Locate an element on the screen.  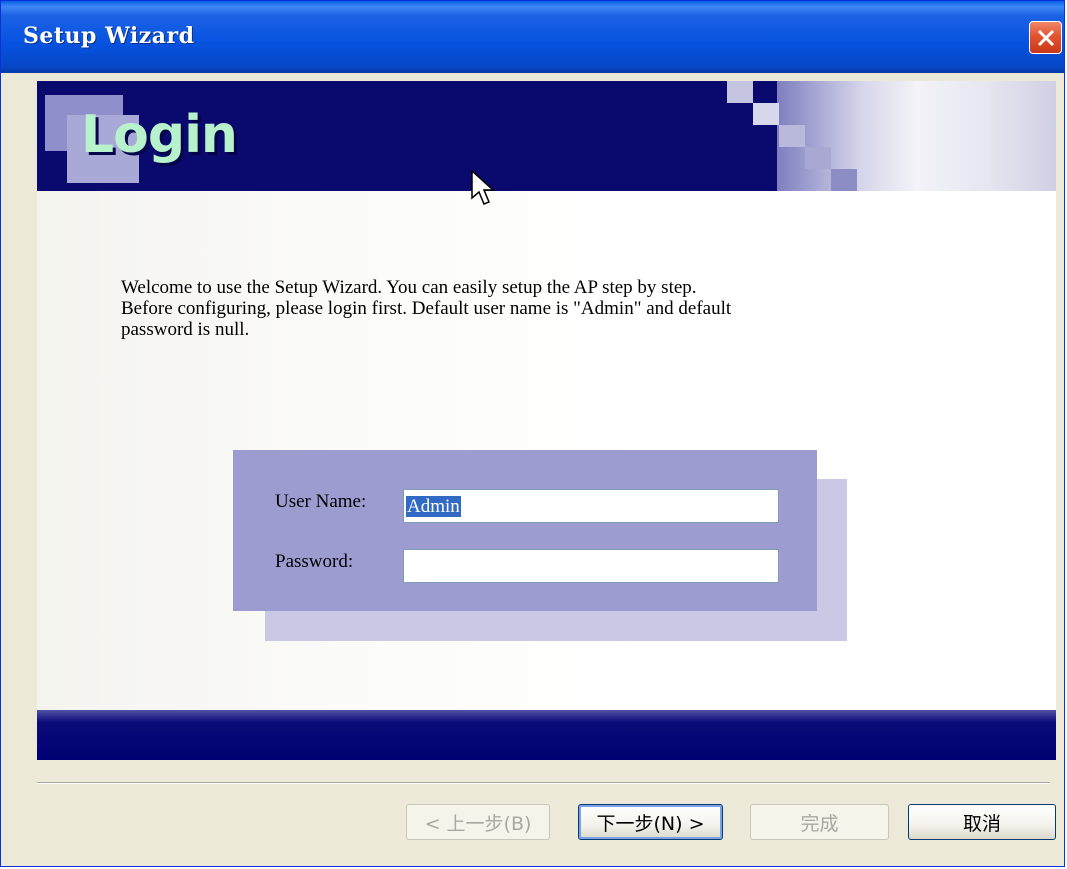
next-button: 下一步(N) > is located at coordinates (650, 822).